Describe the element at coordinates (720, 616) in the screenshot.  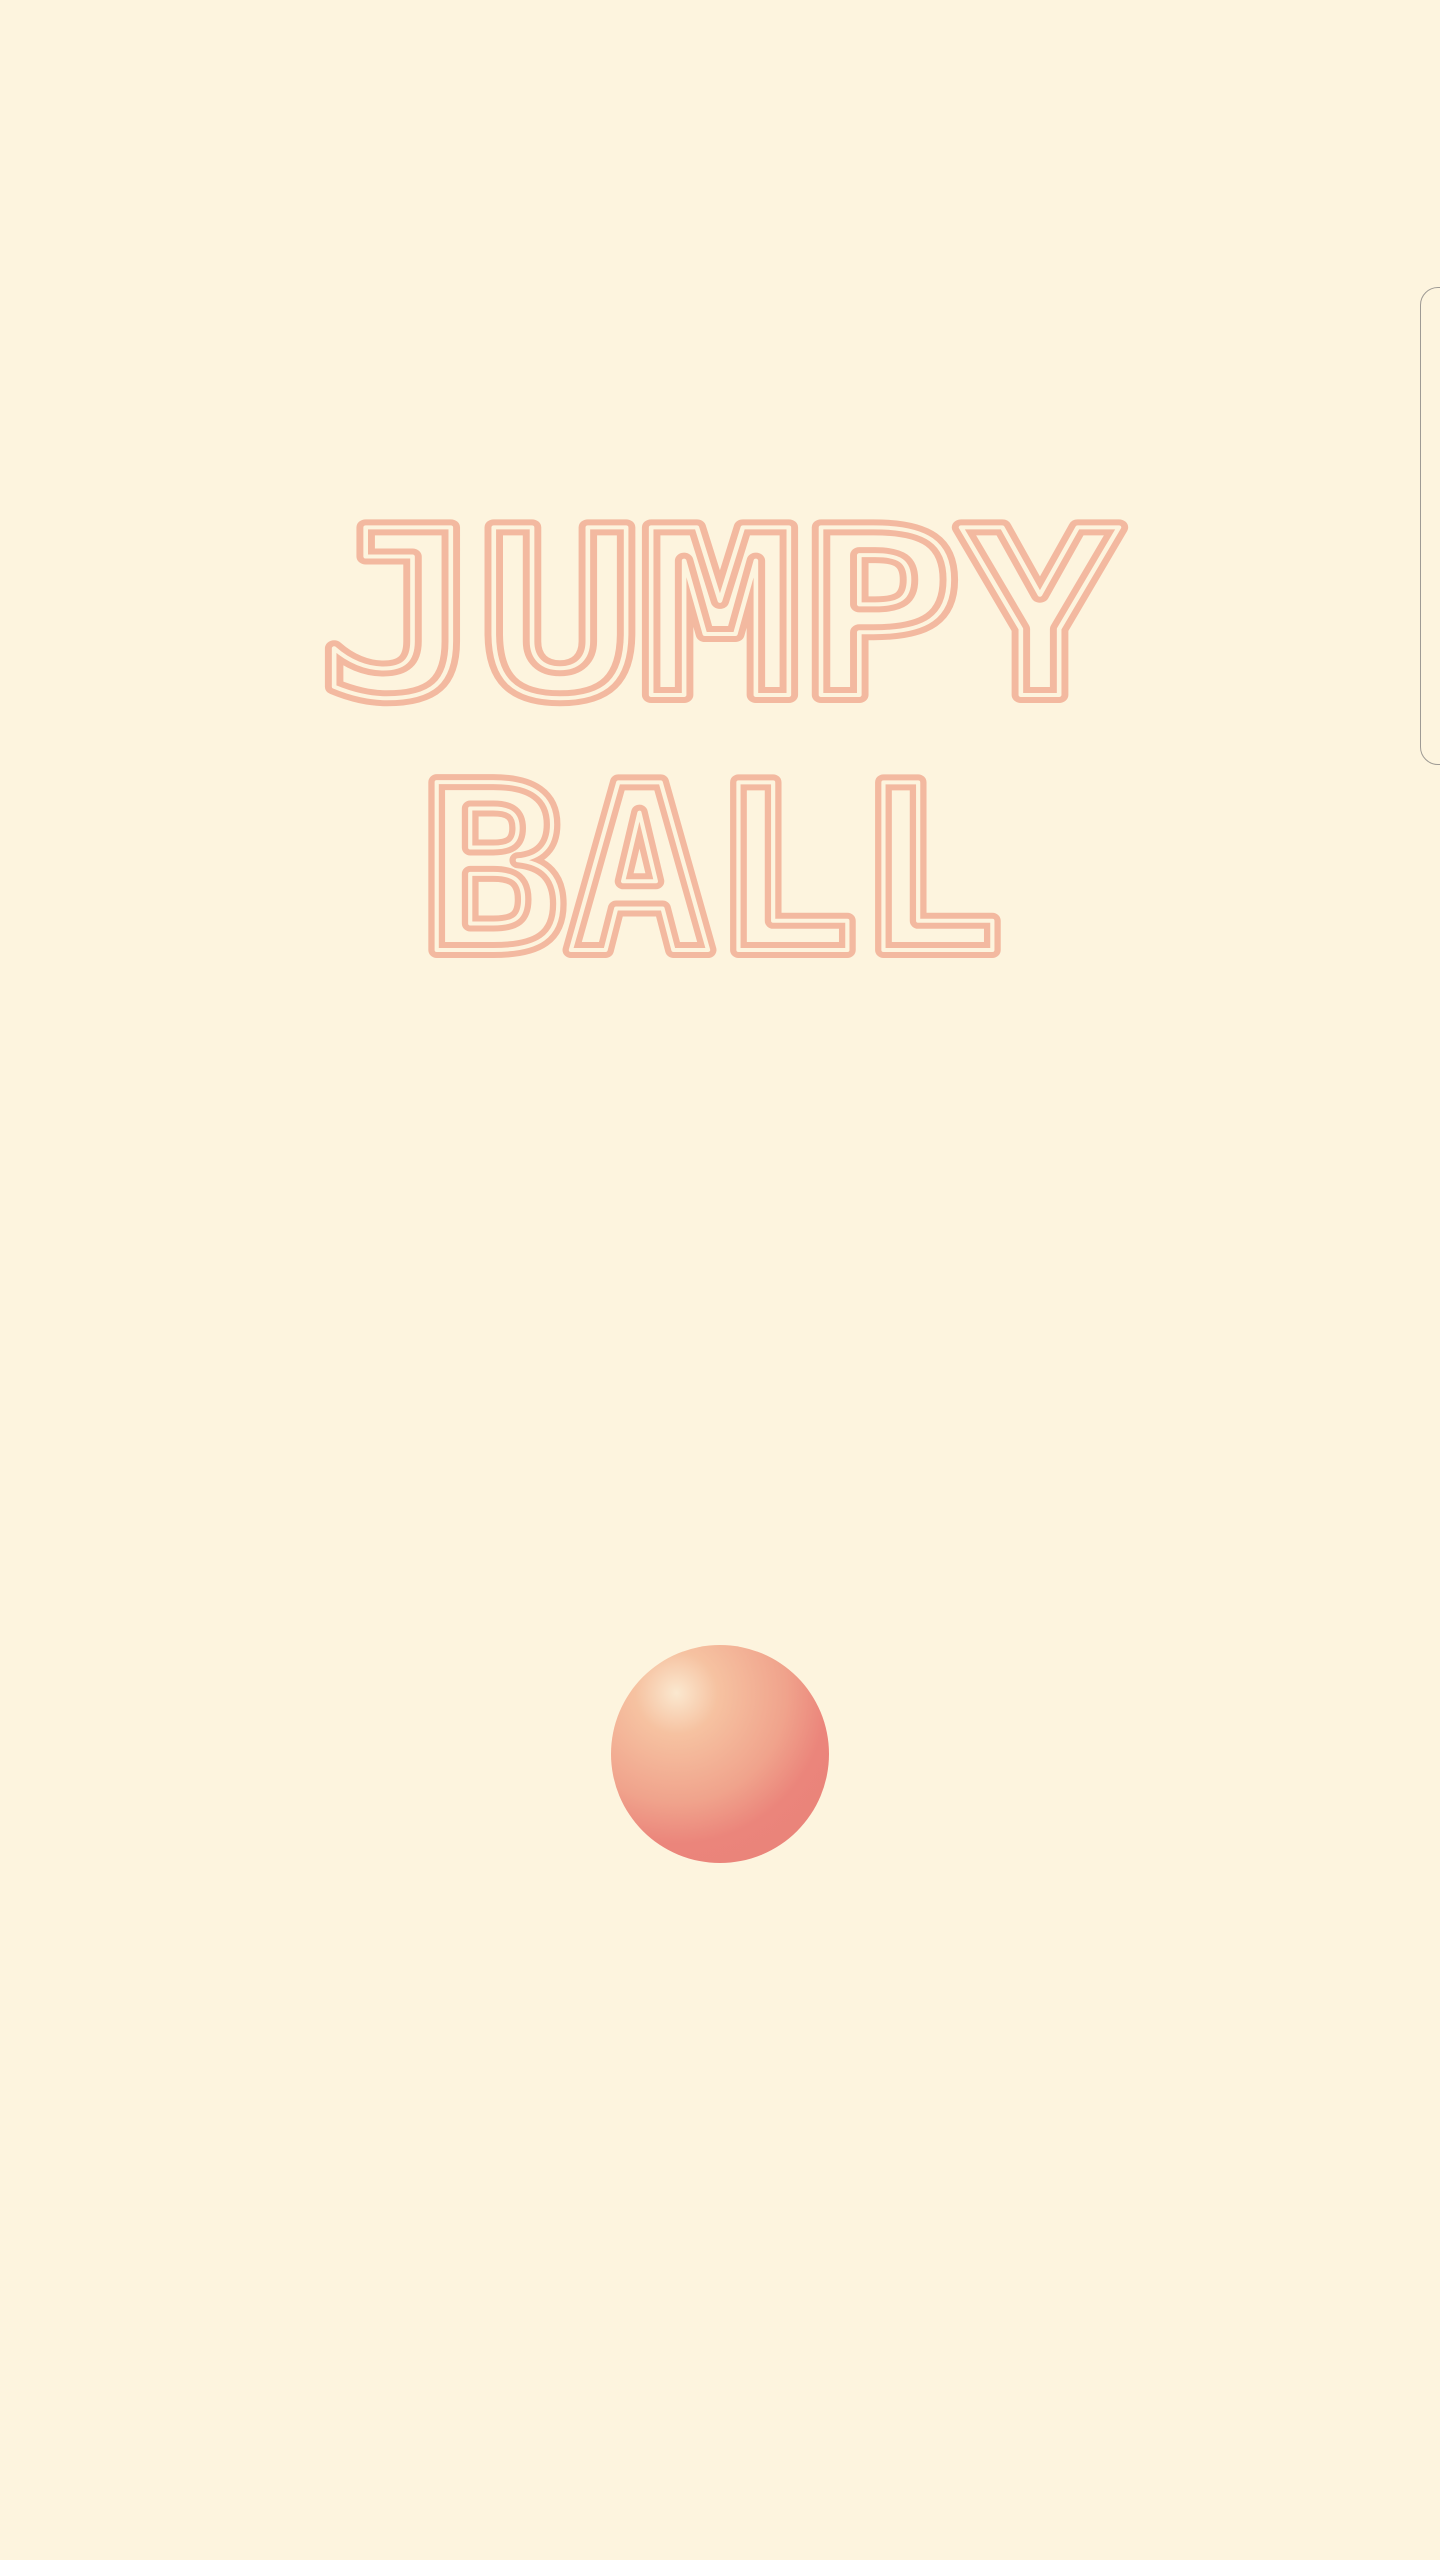
I see `title-line-jumpy-inner: JUMPY` at that location.